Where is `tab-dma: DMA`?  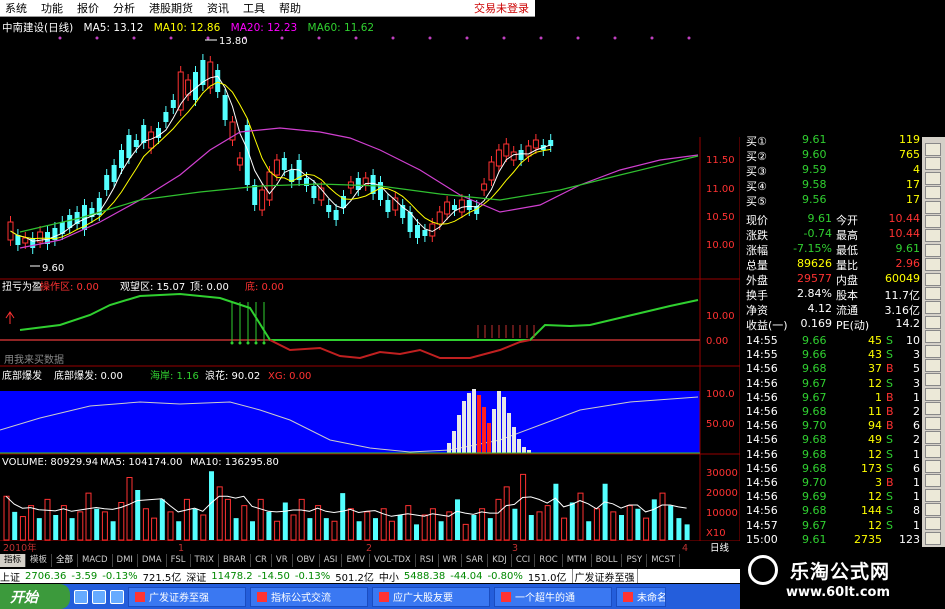 tab-dma: DMA is located at coordinates (152, 560).